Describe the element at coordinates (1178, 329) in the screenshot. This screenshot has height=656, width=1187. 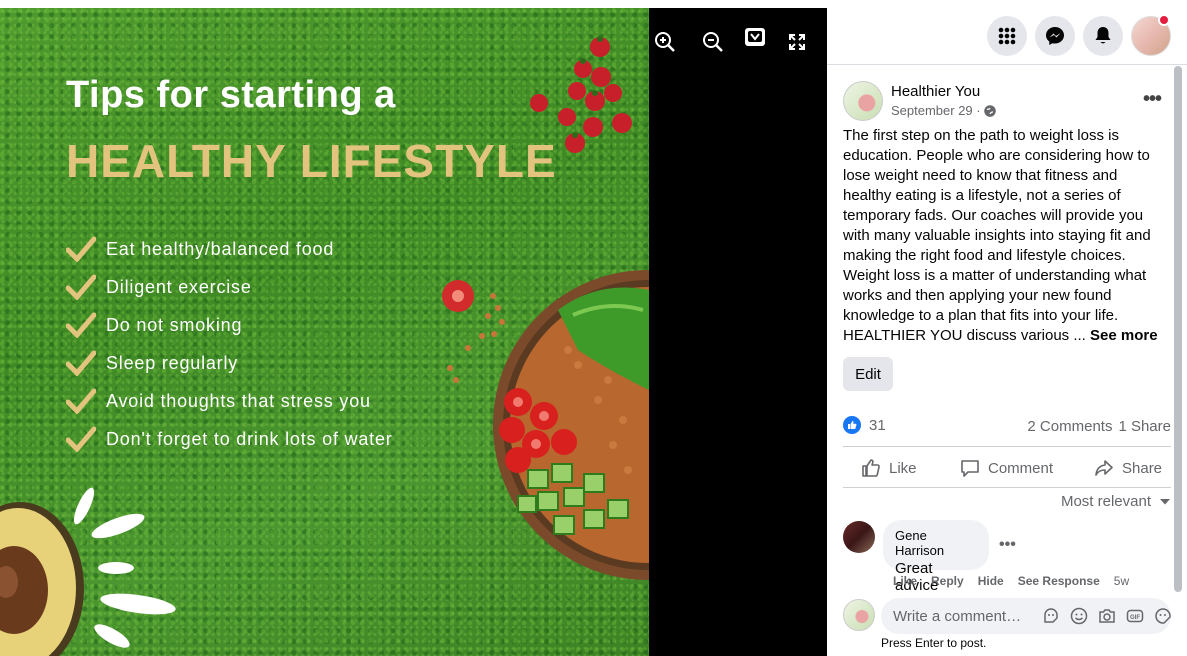
I see `scrollbar` at that location.